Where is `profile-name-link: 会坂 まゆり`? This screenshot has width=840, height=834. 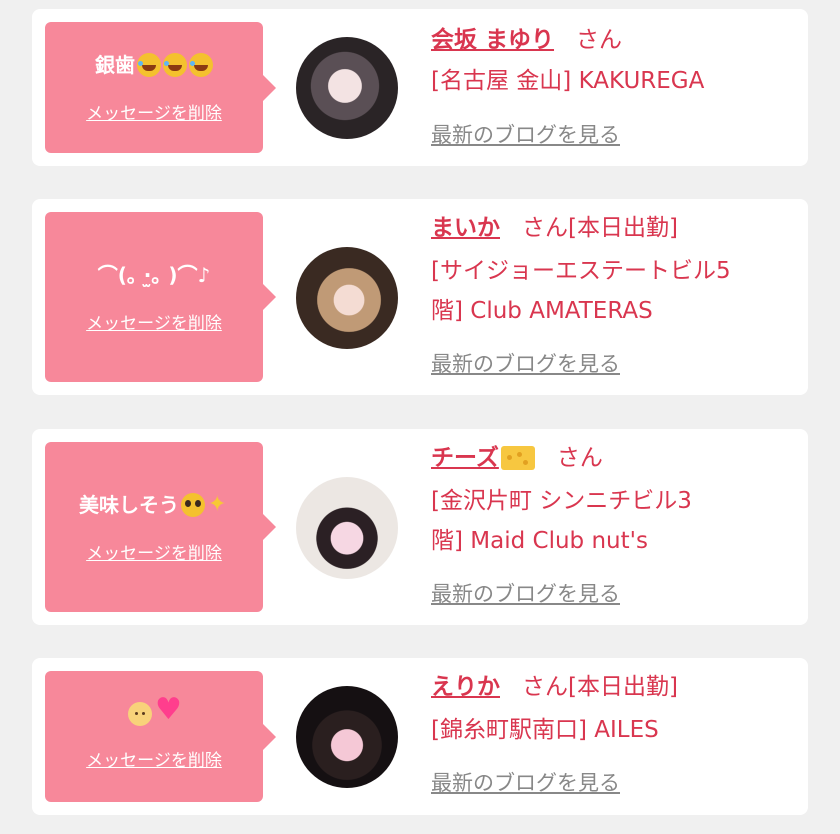
profile-name-link: 会坂 まゆり is located at coordinates (492, 40).